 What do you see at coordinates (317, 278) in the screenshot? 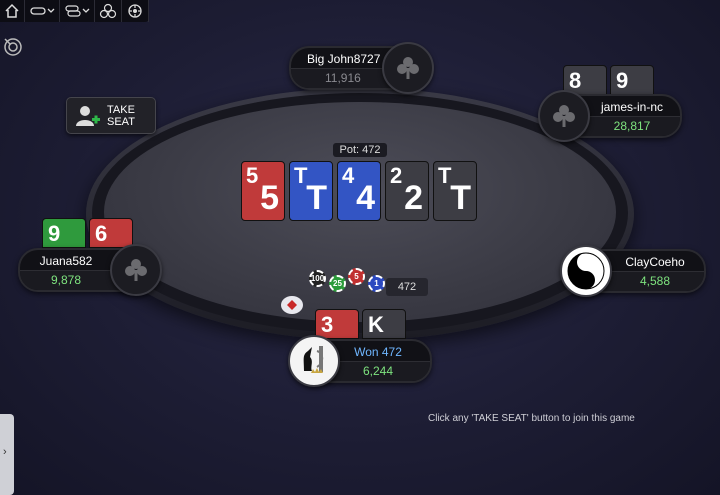
I see `chip-100: 100` at bounding box center [317, 278].